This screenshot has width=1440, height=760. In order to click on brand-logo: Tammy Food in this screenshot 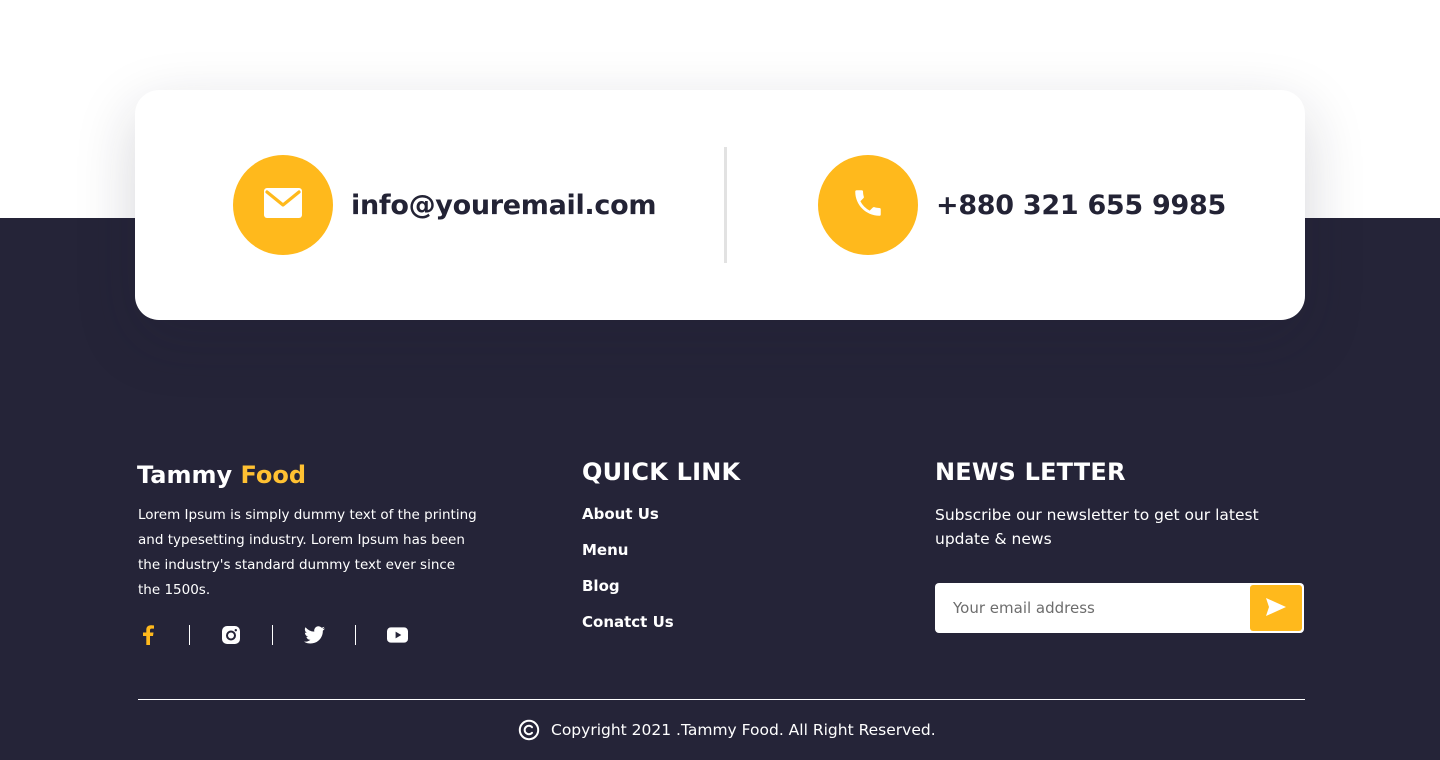, I will do `click(221, 475)`.